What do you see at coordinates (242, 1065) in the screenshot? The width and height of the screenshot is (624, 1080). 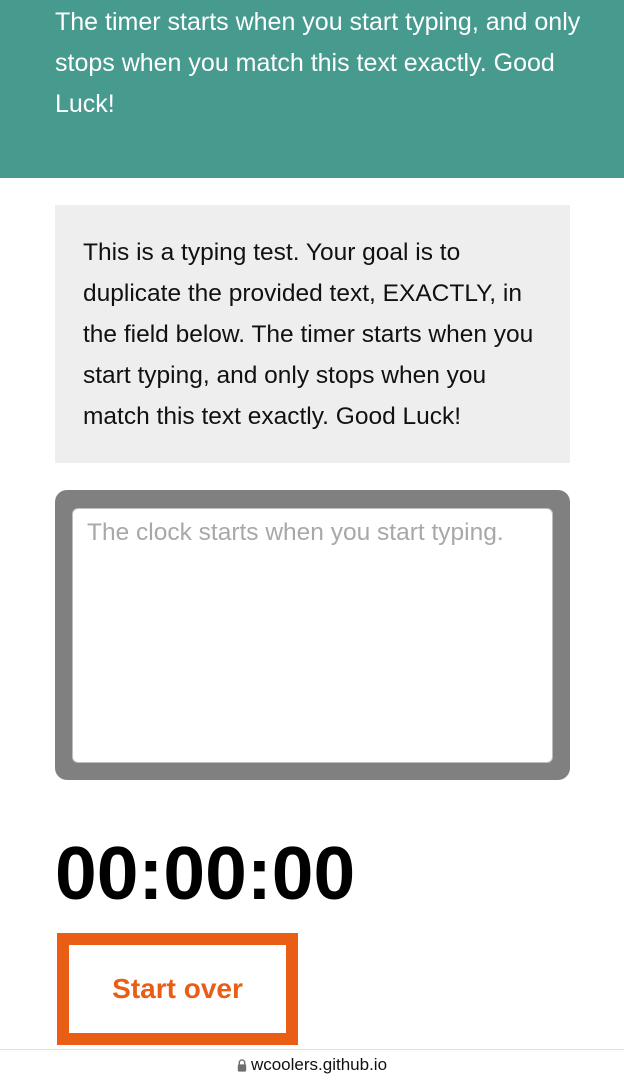 I see `lock-icon` at bounding box center [242, 1065].